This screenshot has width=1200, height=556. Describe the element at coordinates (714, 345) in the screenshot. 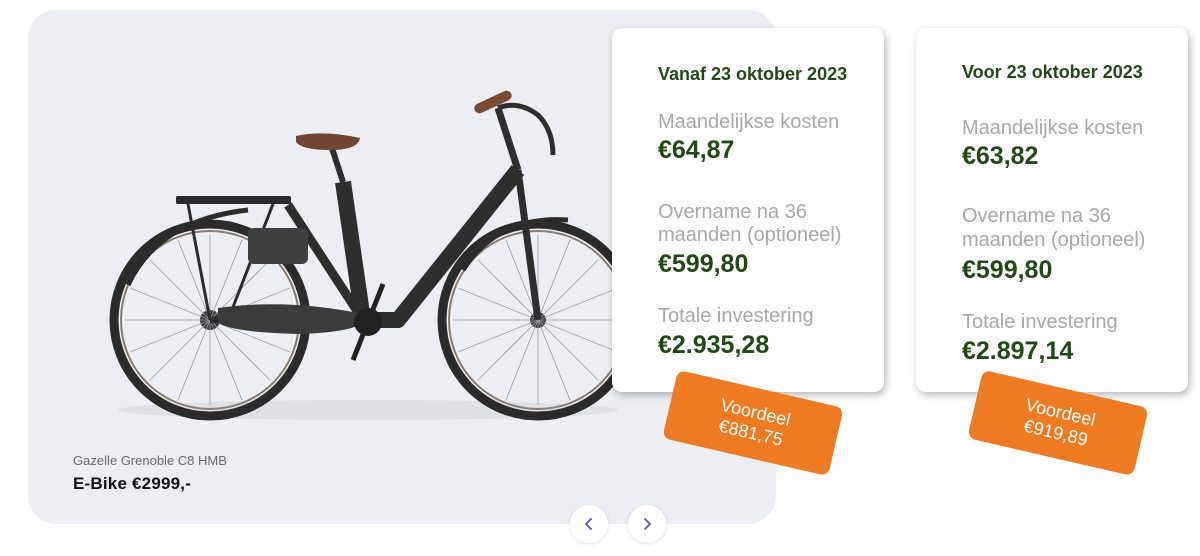

I see `total-investment-value: €2.935,28` at that location.